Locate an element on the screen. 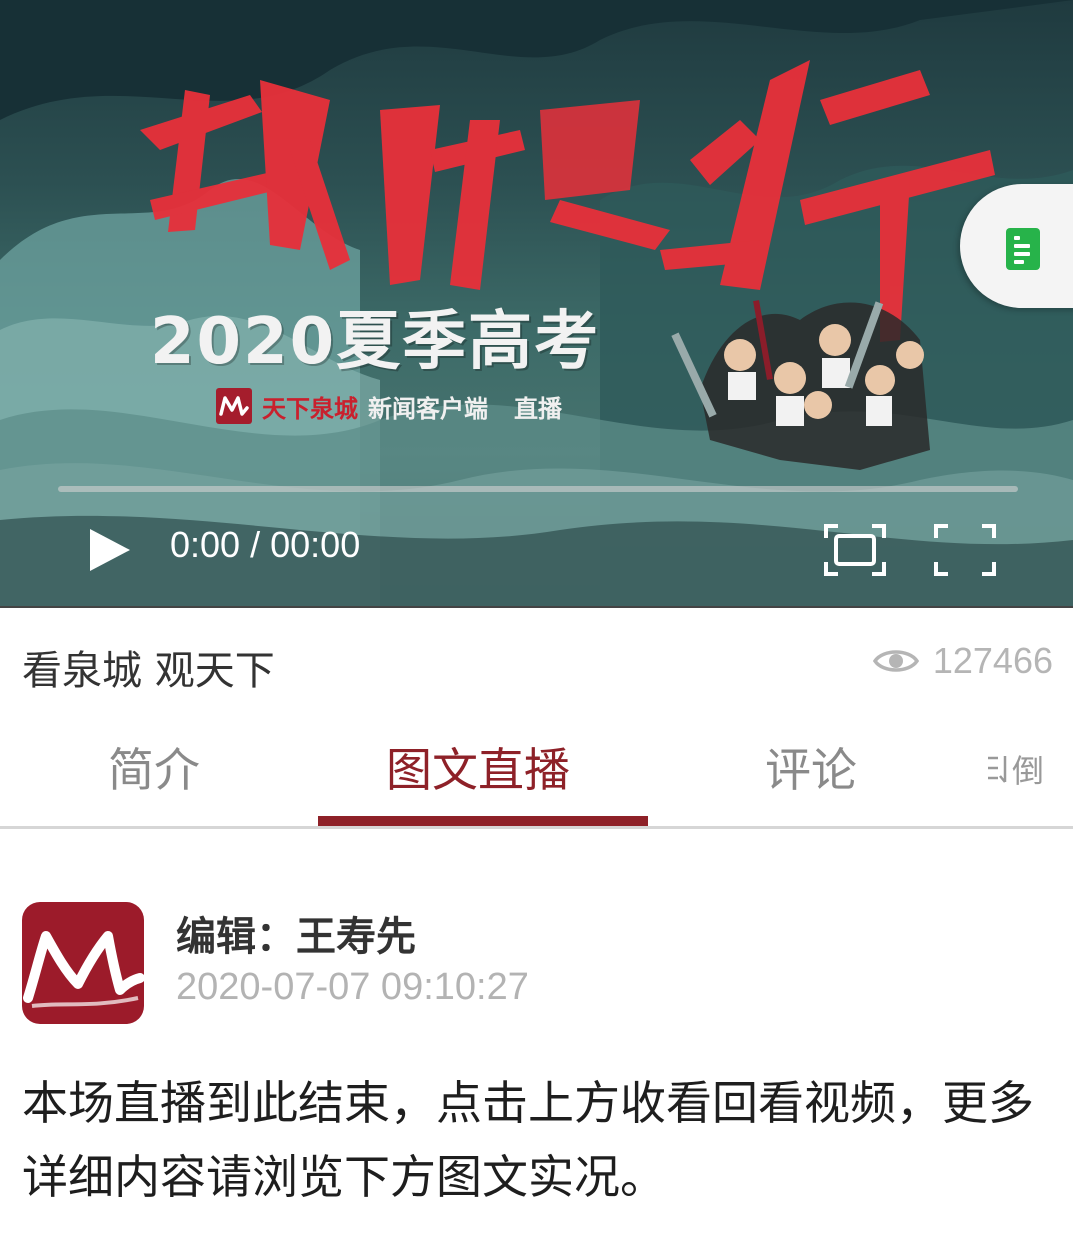 The image size is (1073, 1241). view-count: 127466 is located at coordinates (962, 661).